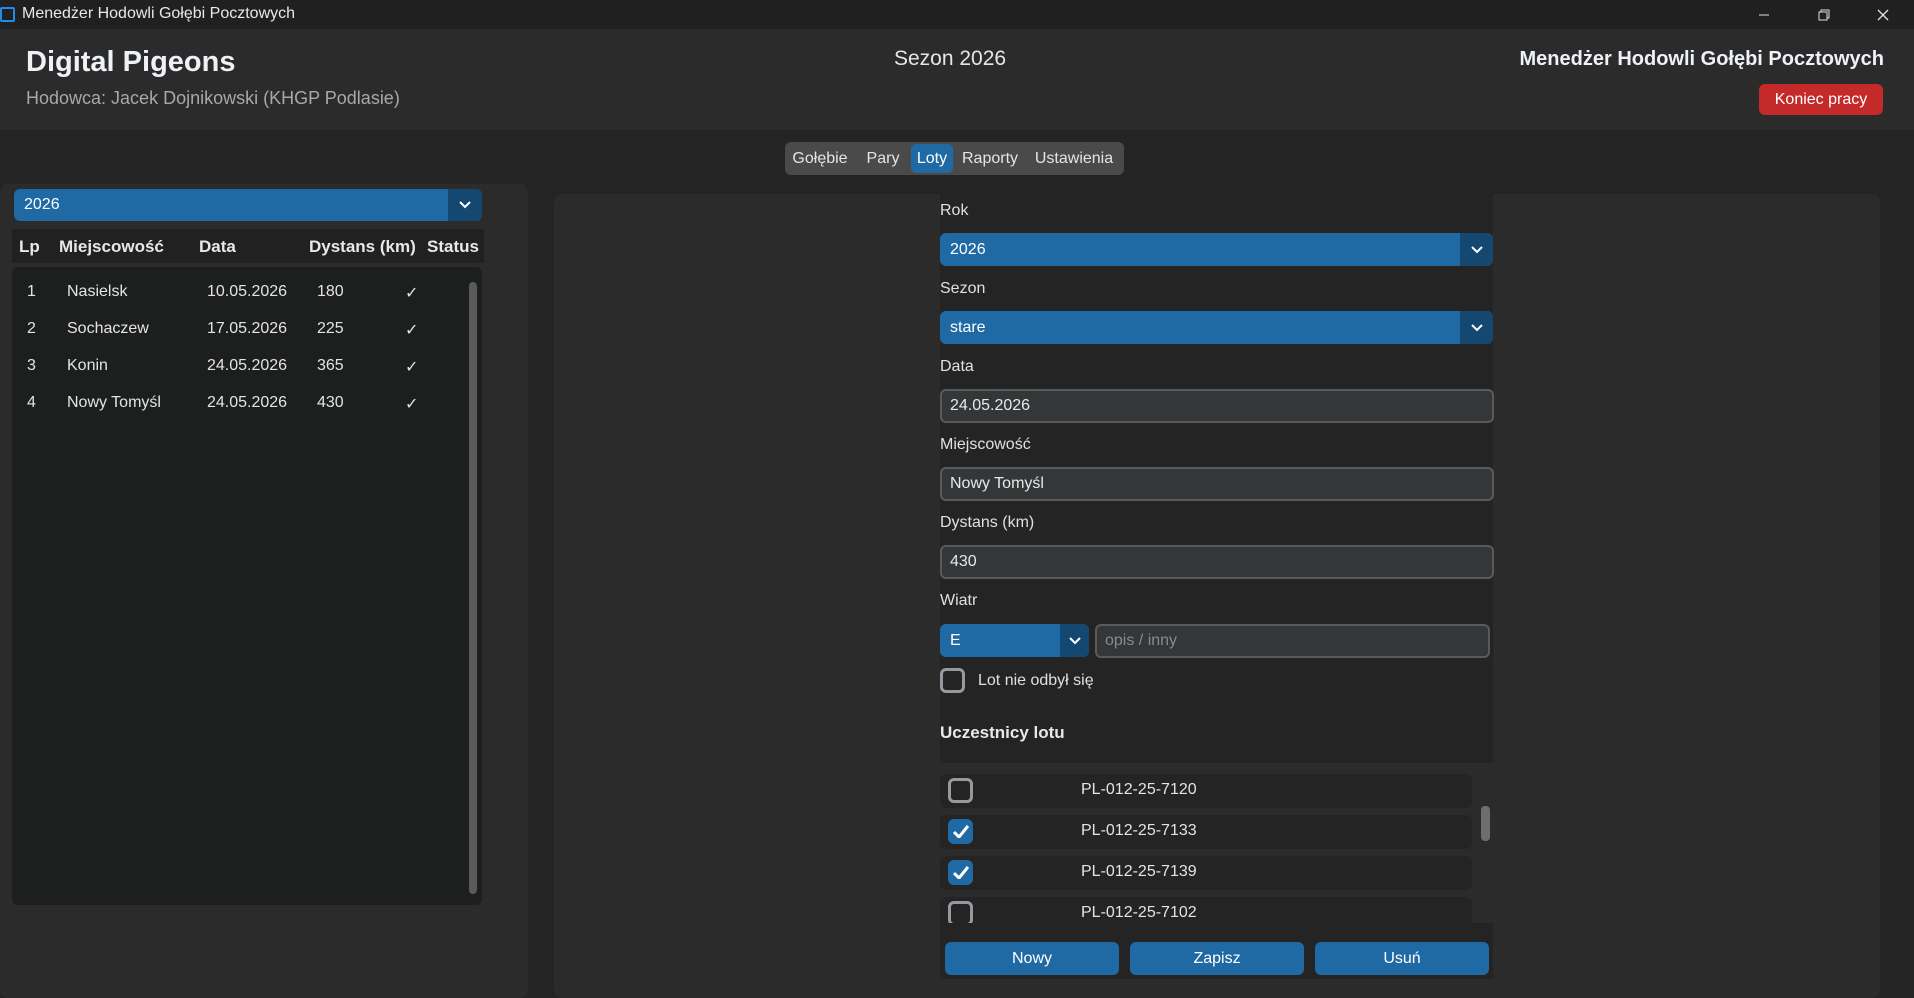  Describe the element at coordinates (963, 288) in the screenshot. I see `season-field-label: Sezon` at that location.